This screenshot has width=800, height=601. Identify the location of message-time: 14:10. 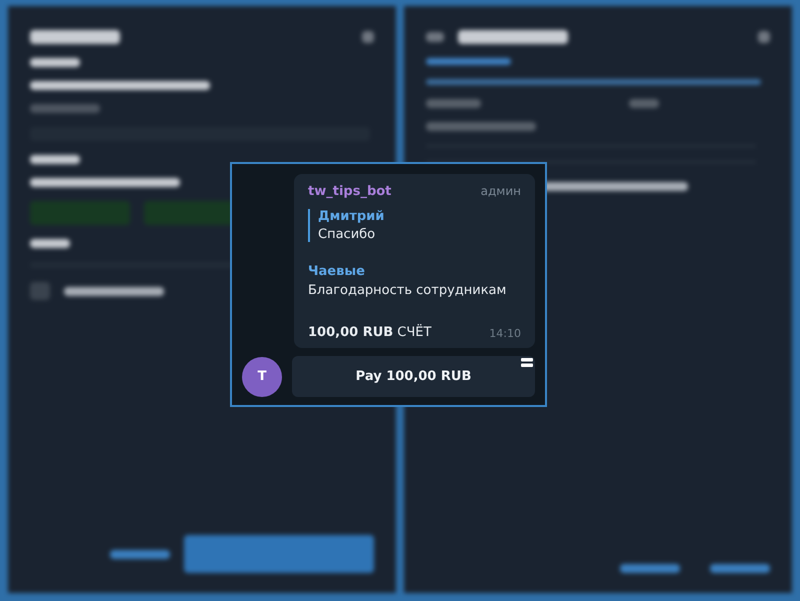
(505, 333).